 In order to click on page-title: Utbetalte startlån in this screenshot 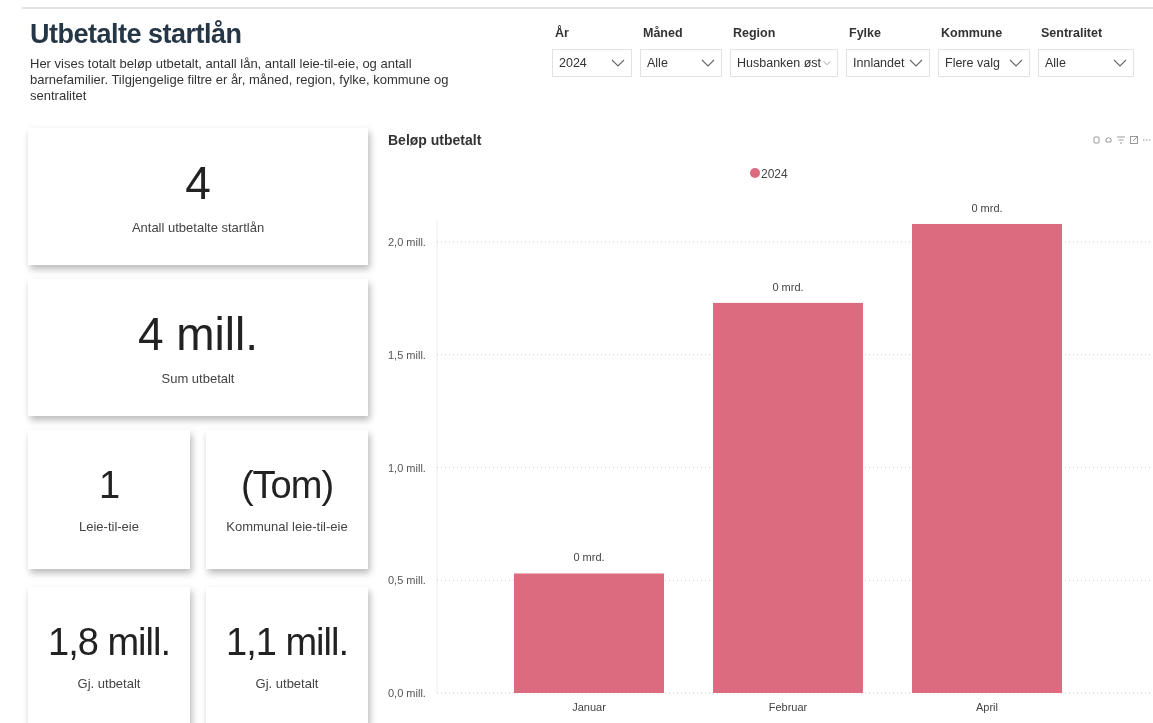, I will do `click(136, 34)`.